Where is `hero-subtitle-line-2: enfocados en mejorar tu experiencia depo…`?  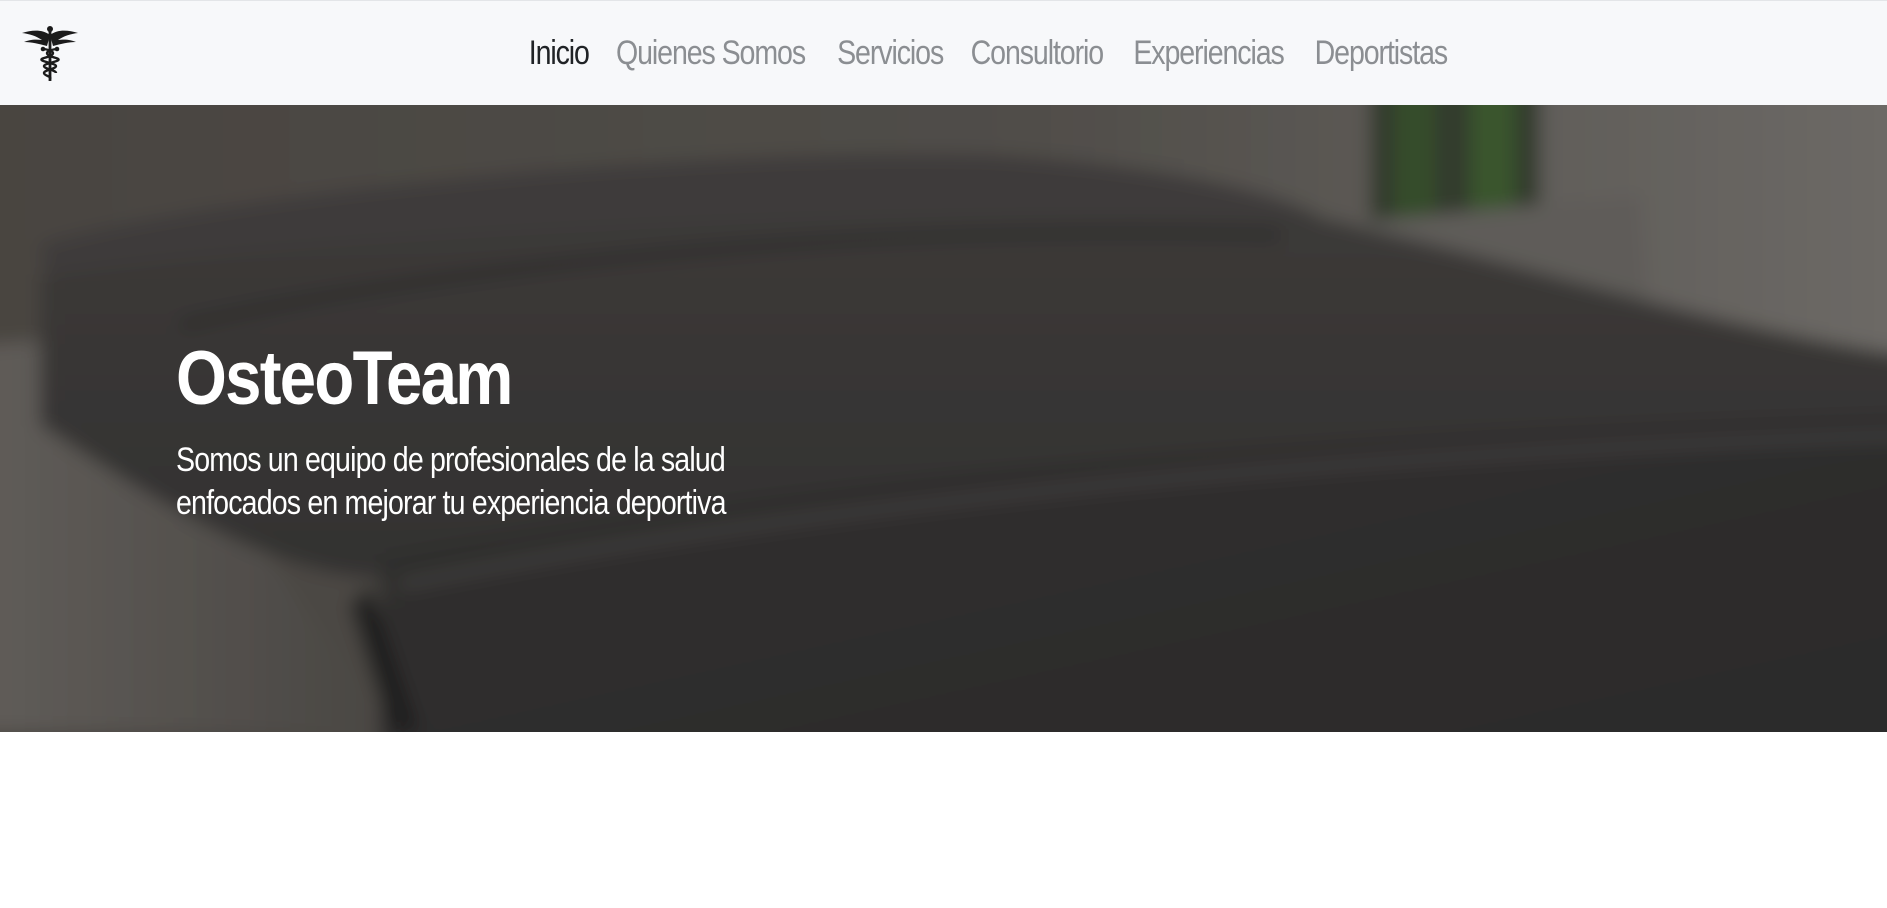 hero-subtitle-line-2: enfocados en mejorar tu experiencia depo… is located at coordinates (451, 503).